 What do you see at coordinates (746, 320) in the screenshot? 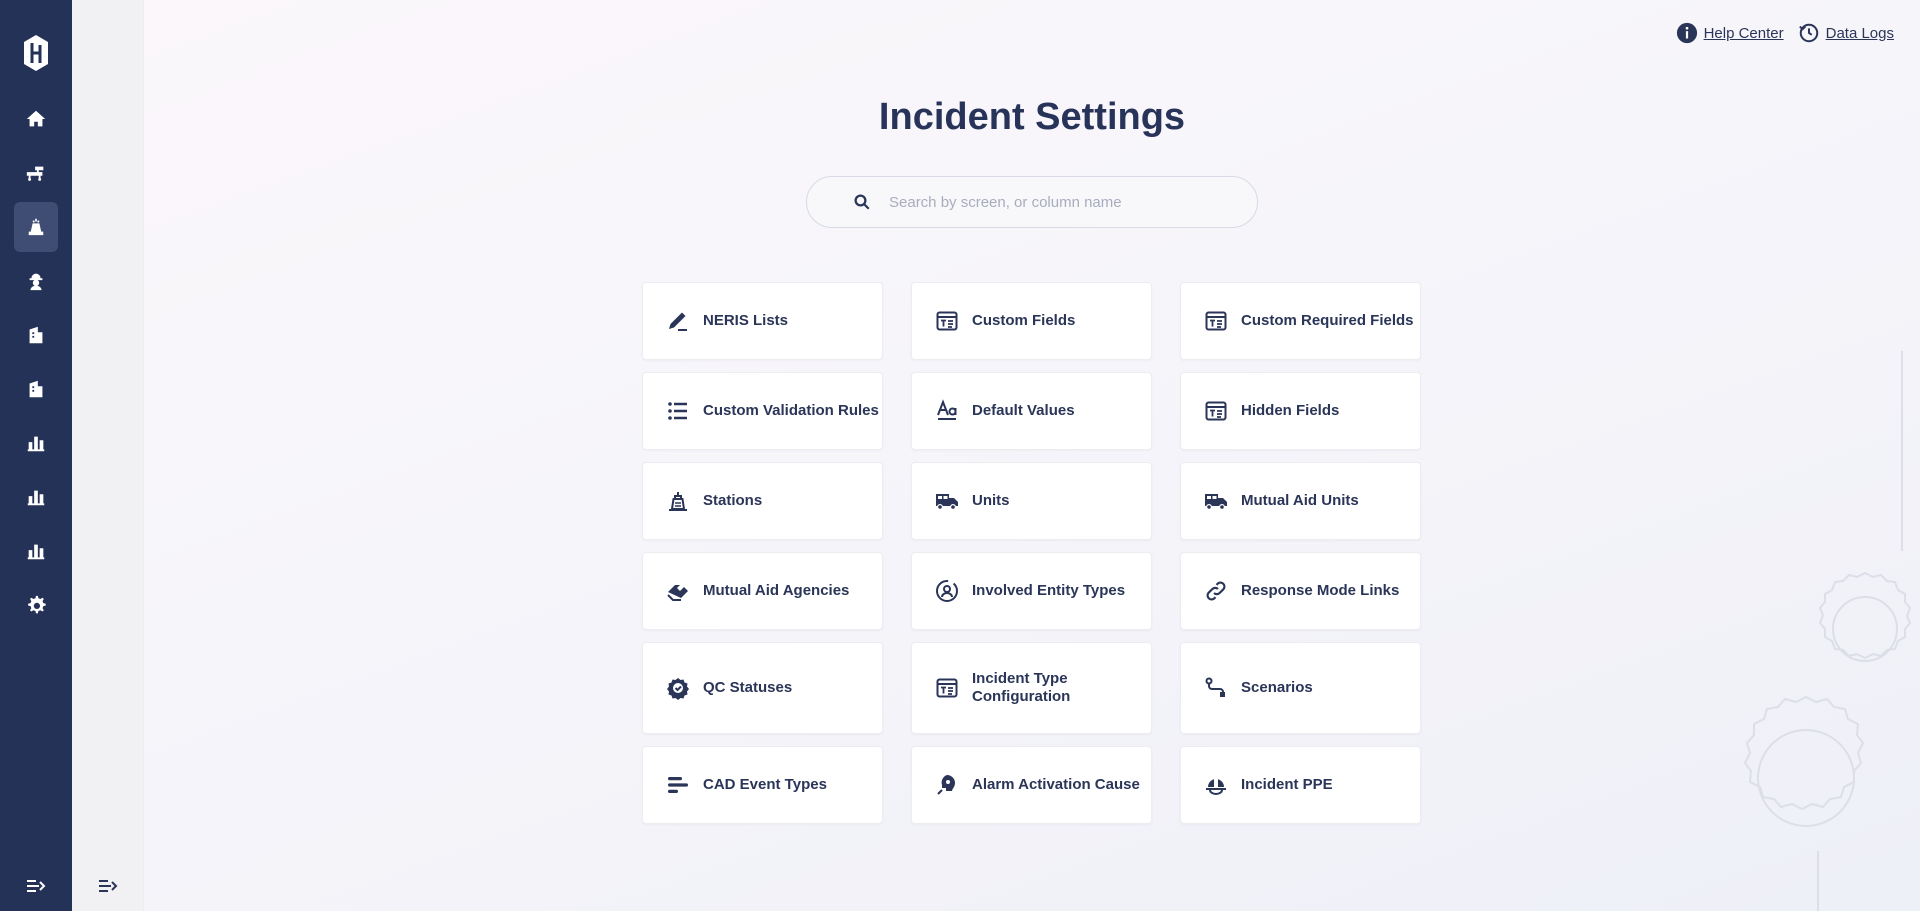
I see `card-label: NERIS Lists` at bounding box center [746, 320].